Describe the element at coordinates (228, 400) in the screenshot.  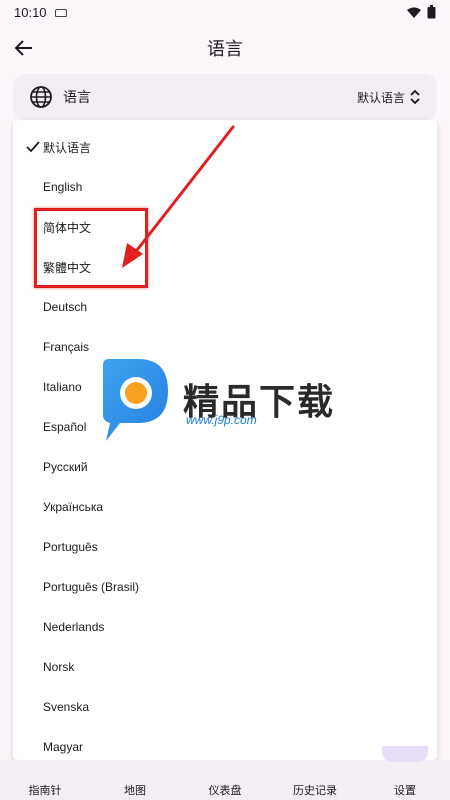
I see `watermark: 精品下载 www.j9p.com` at that location.